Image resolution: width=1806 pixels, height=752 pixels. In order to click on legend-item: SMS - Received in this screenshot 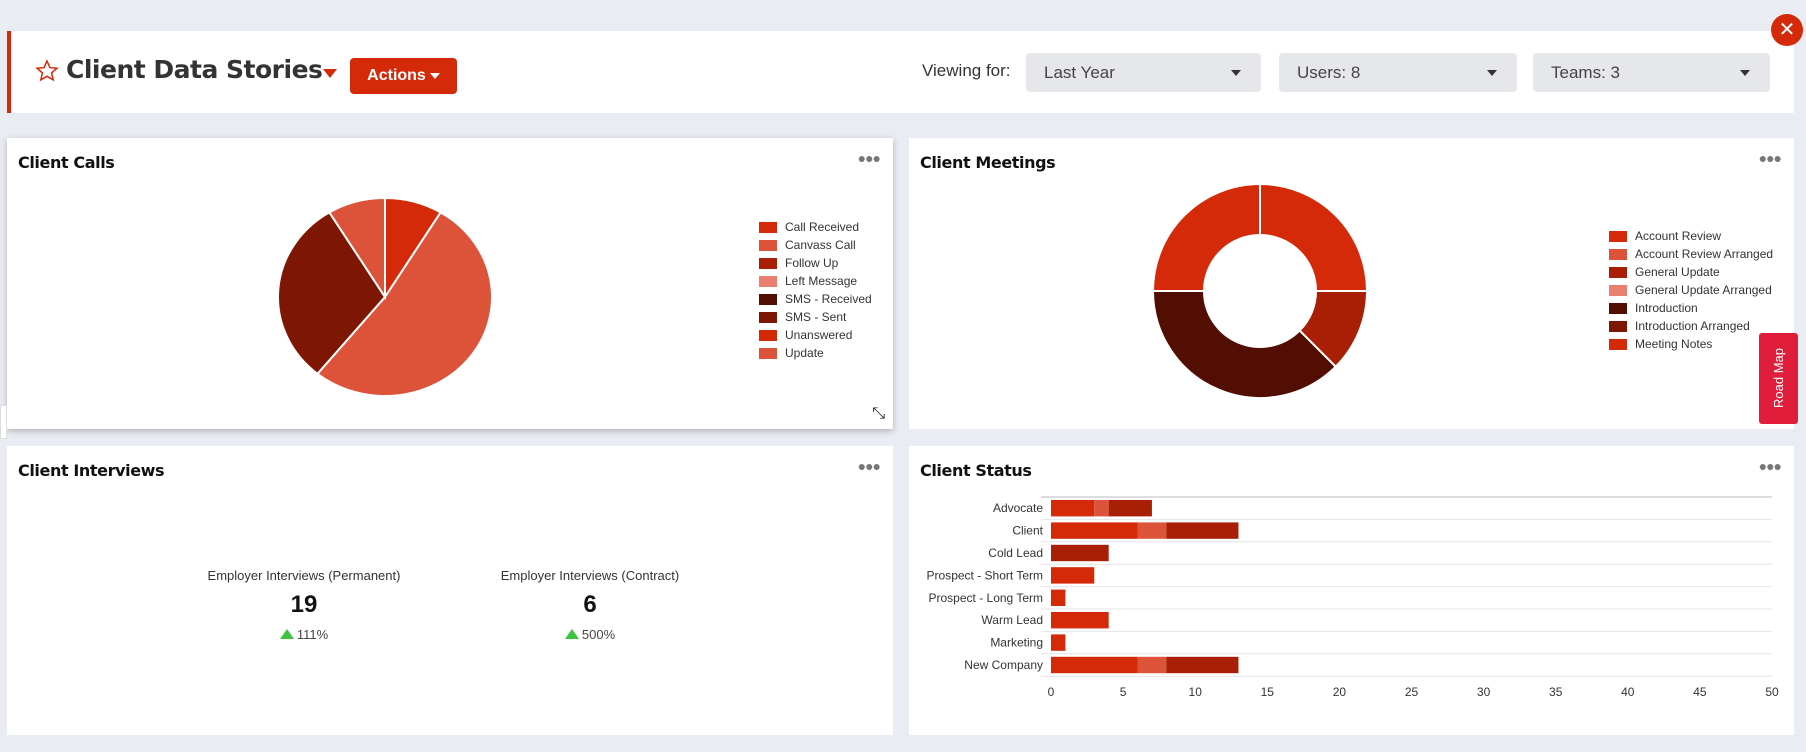, I will do `click(815, 299)`.